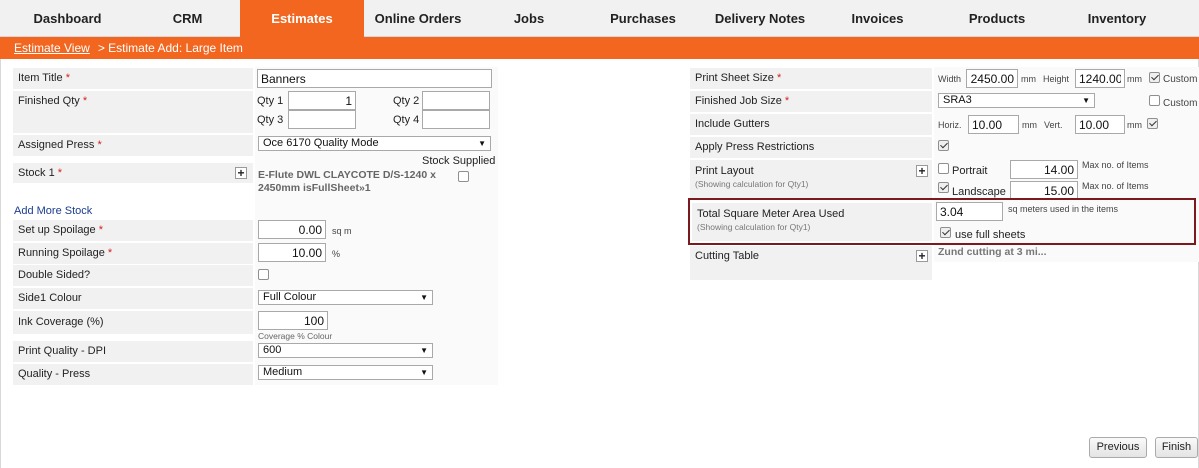 The height and width of the screenshot is (468, 1199). Describe the element at coordinates (1117, 18) in the screenshot. I see `tab-inventory: Inventory` at that location.